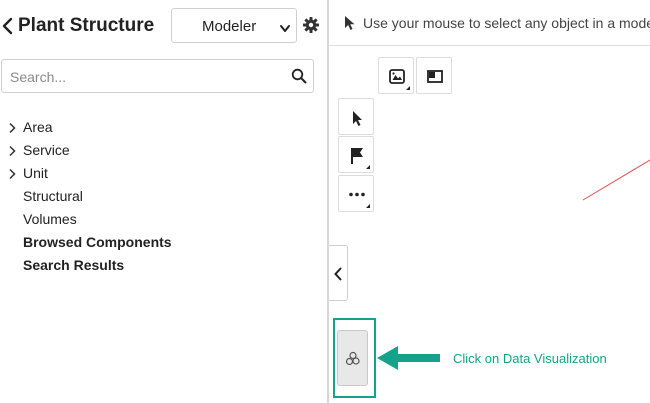 The height and width of the screenshot is (403, 650). I want to click on tree-item-label: Search Results, so click(74, 265).